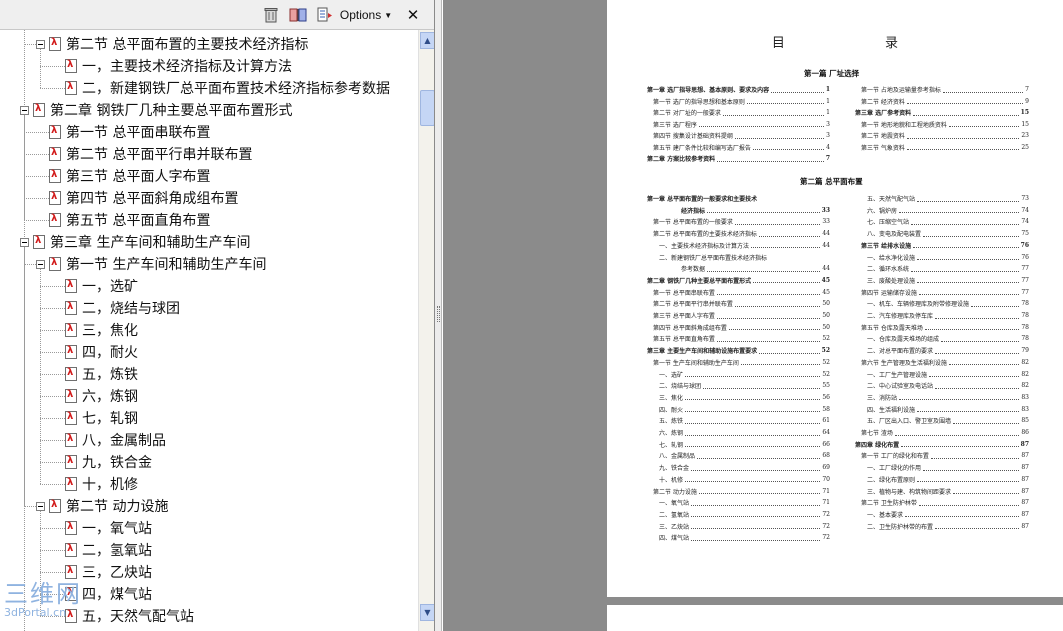  Describe the element at coordinates (217, 15) in the screenshot. I see `bookmarks-toolbar: Options ▼ ✕` at that location.